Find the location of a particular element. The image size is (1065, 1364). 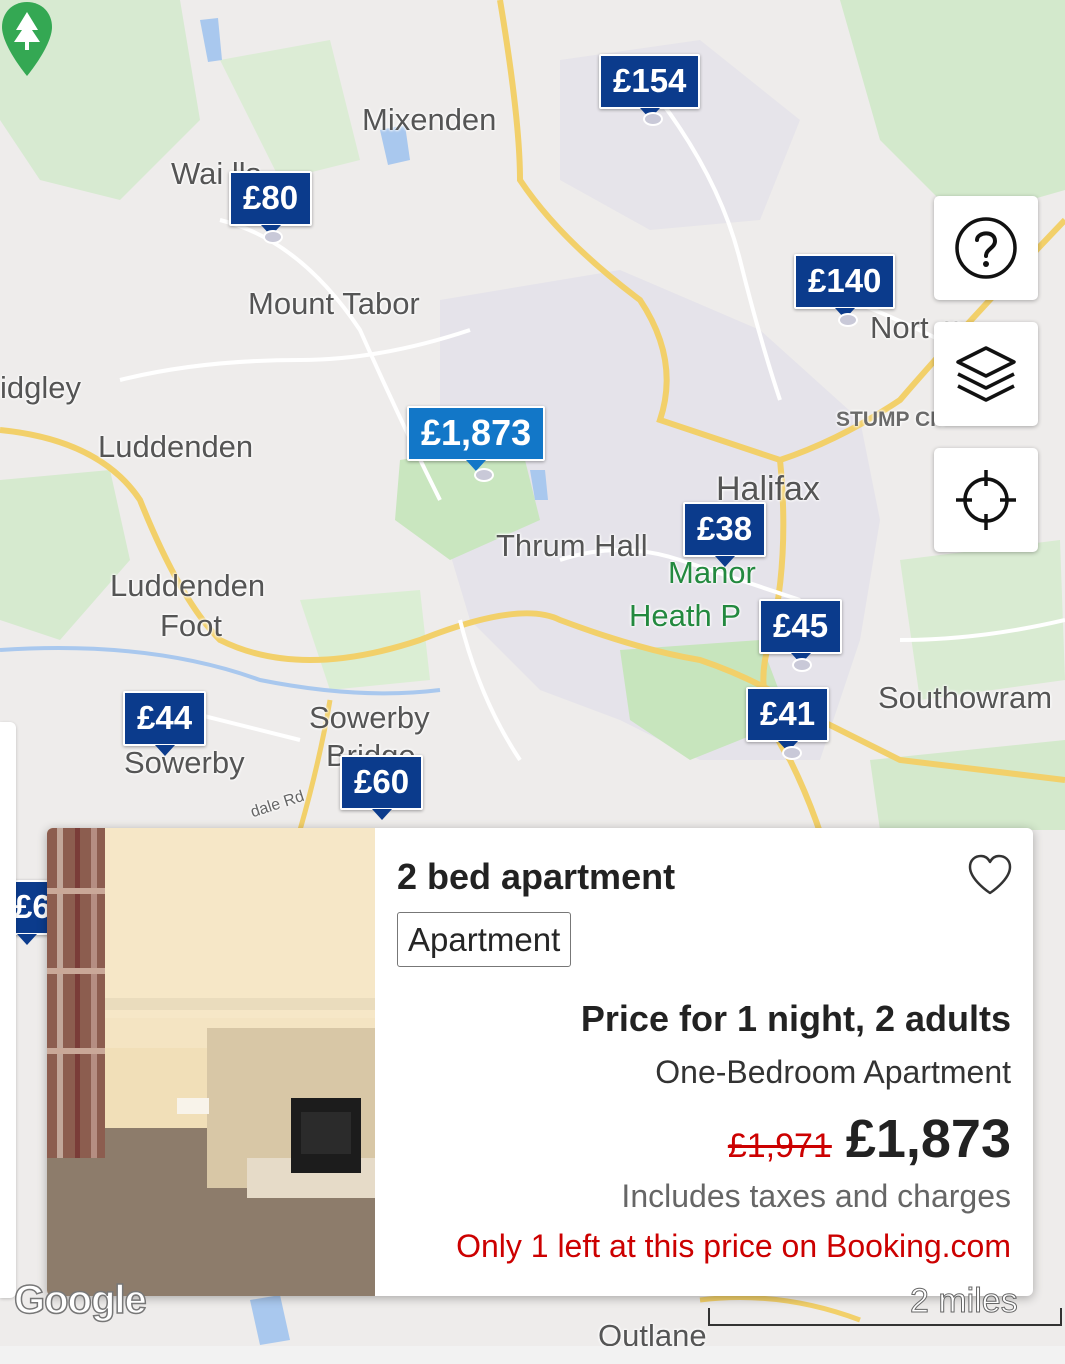

adjacent-card-edge is located at coordinates (8, 1010).